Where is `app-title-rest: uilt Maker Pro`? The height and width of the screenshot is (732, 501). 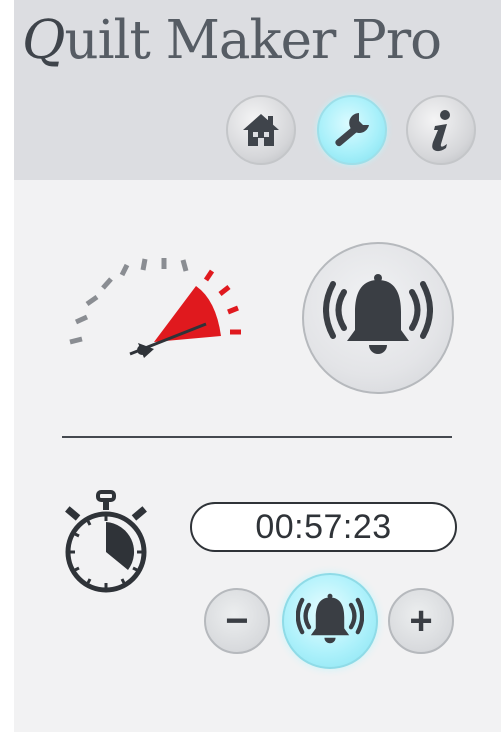 app-title-rest: uilt Maker Pro is located at coordinates (253, 40).